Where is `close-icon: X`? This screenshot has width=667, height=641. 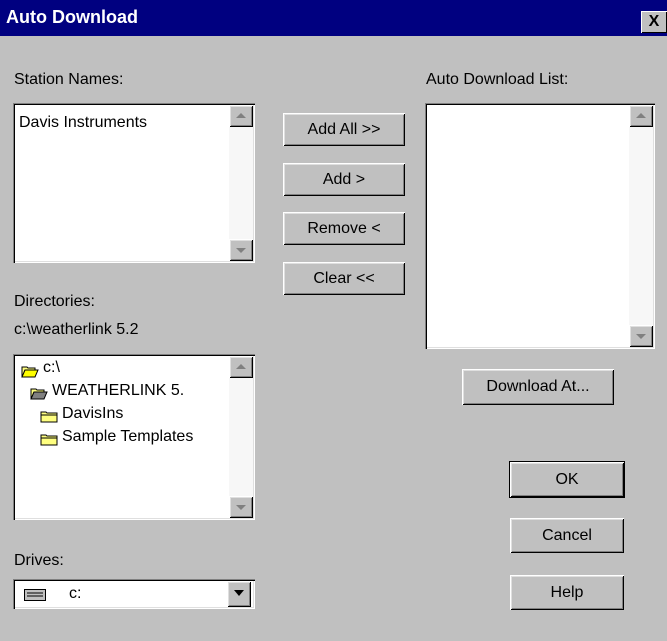 close-icon: X is located at coordinates (654, 21).